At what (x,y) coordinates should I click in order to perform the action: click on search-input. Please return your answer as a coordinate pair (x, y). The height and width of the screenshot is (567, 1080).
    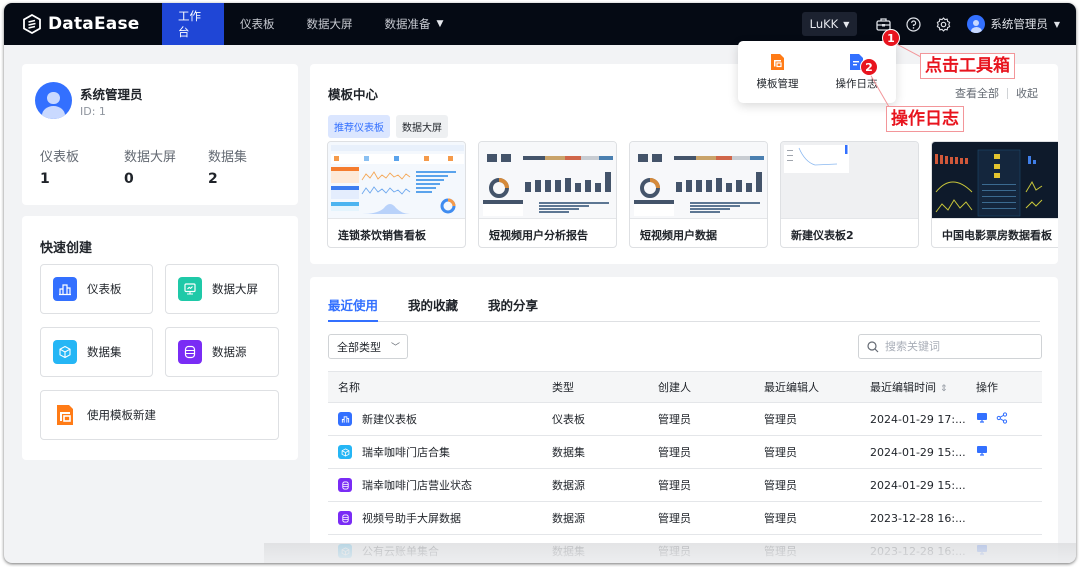
    Looking at the image, I should click on (960, 346).